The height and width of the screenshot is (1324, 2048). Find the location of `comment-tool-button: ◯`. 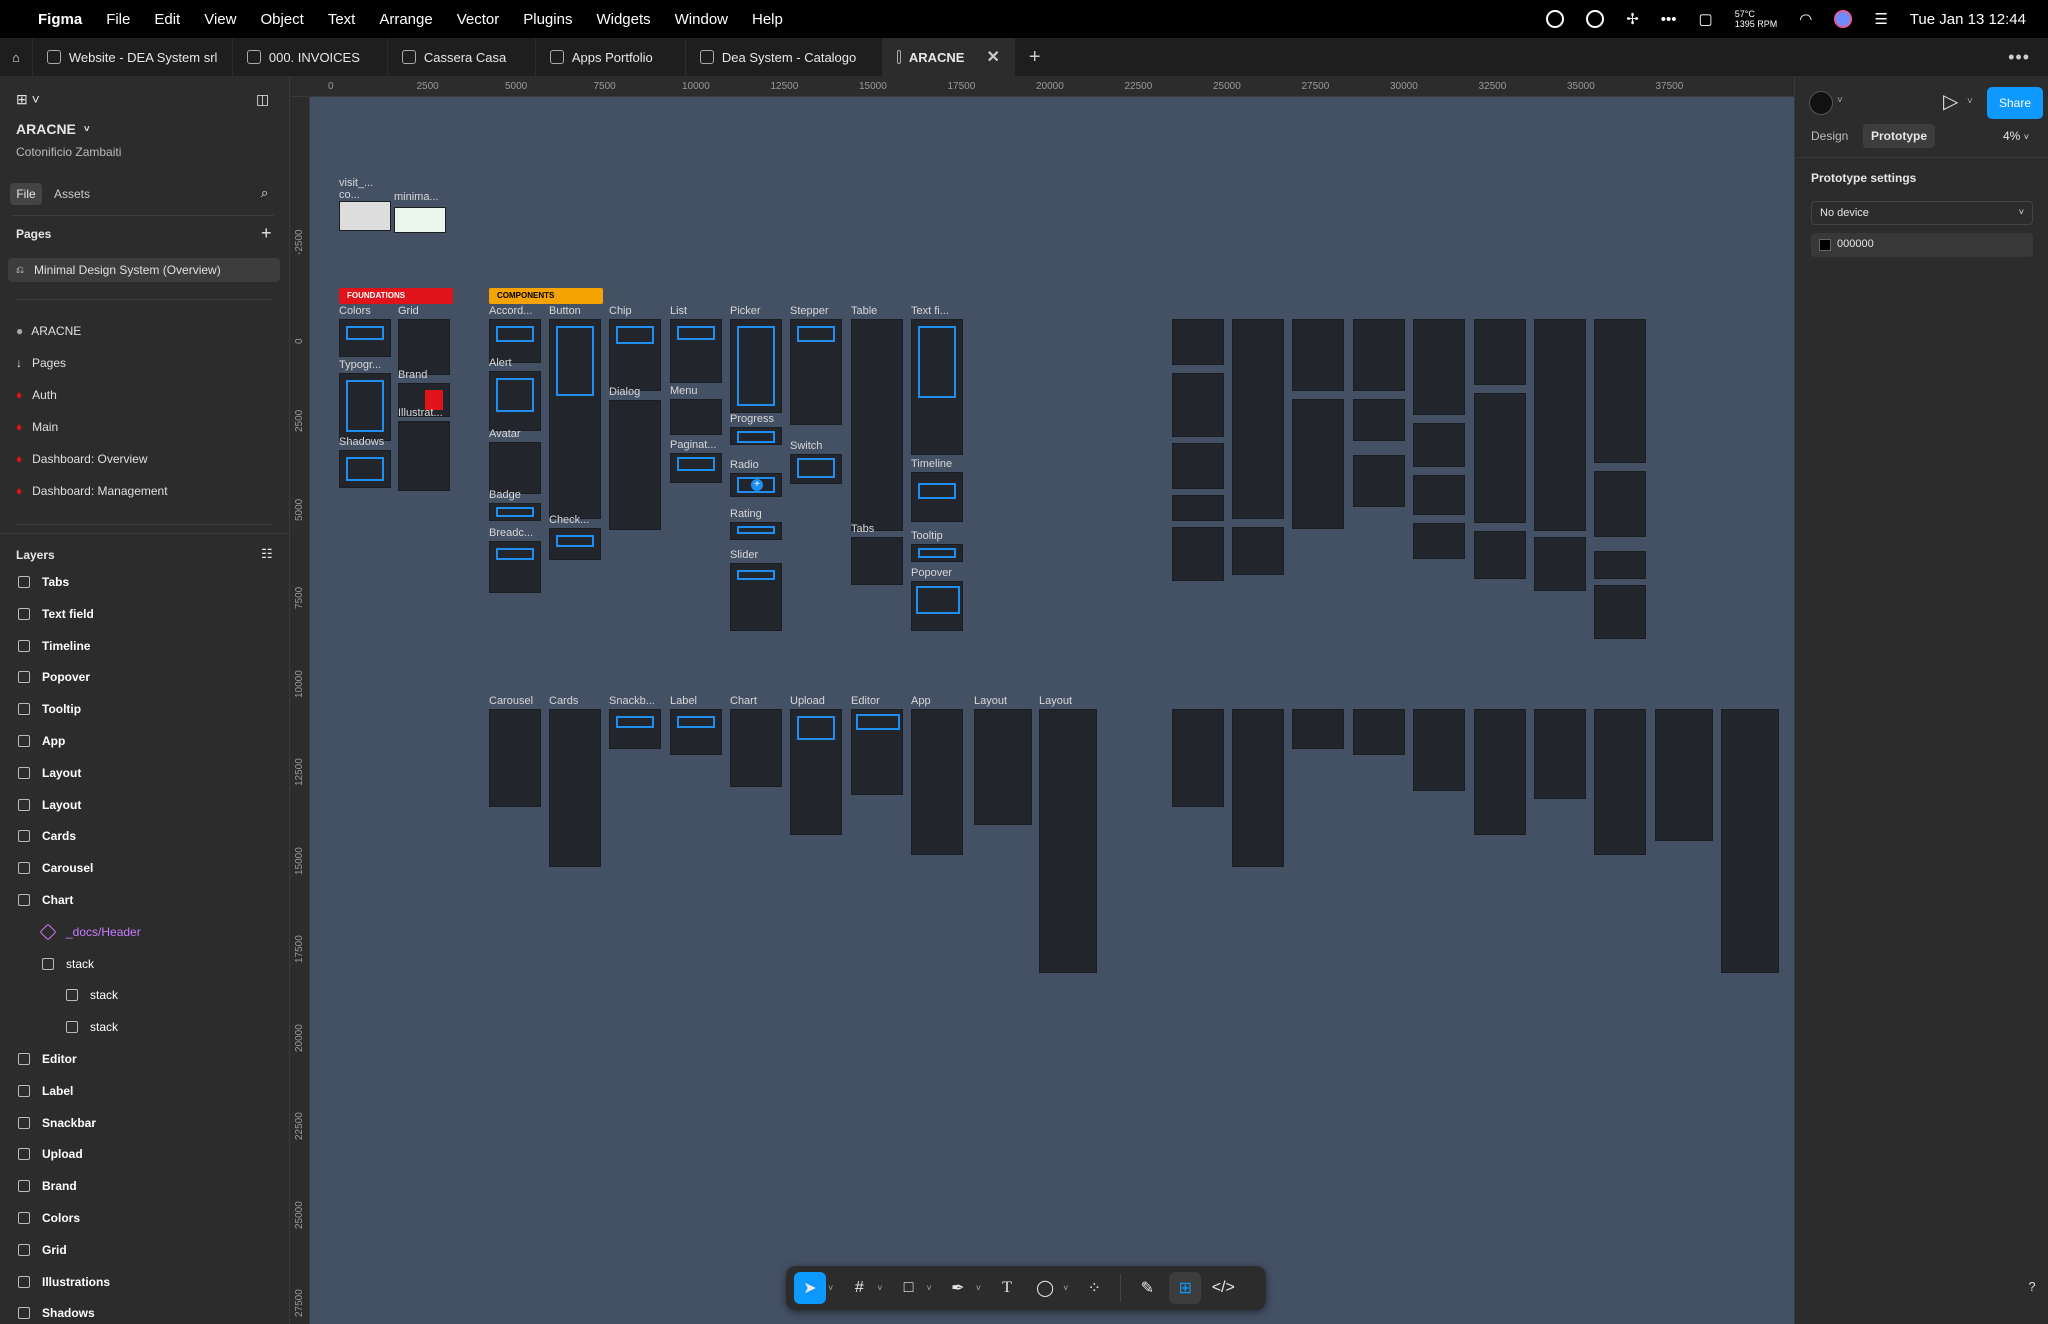

comment-tool-button: ◯ is located at coordinates (1045, 1288).